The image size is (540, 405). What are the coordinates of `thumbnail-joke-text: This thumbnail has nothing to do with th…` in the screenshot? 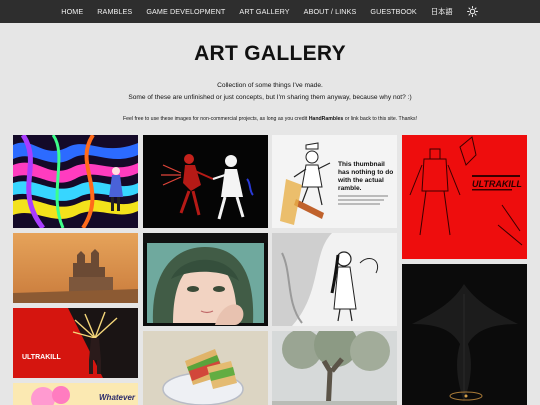 It's located at (366, 176).